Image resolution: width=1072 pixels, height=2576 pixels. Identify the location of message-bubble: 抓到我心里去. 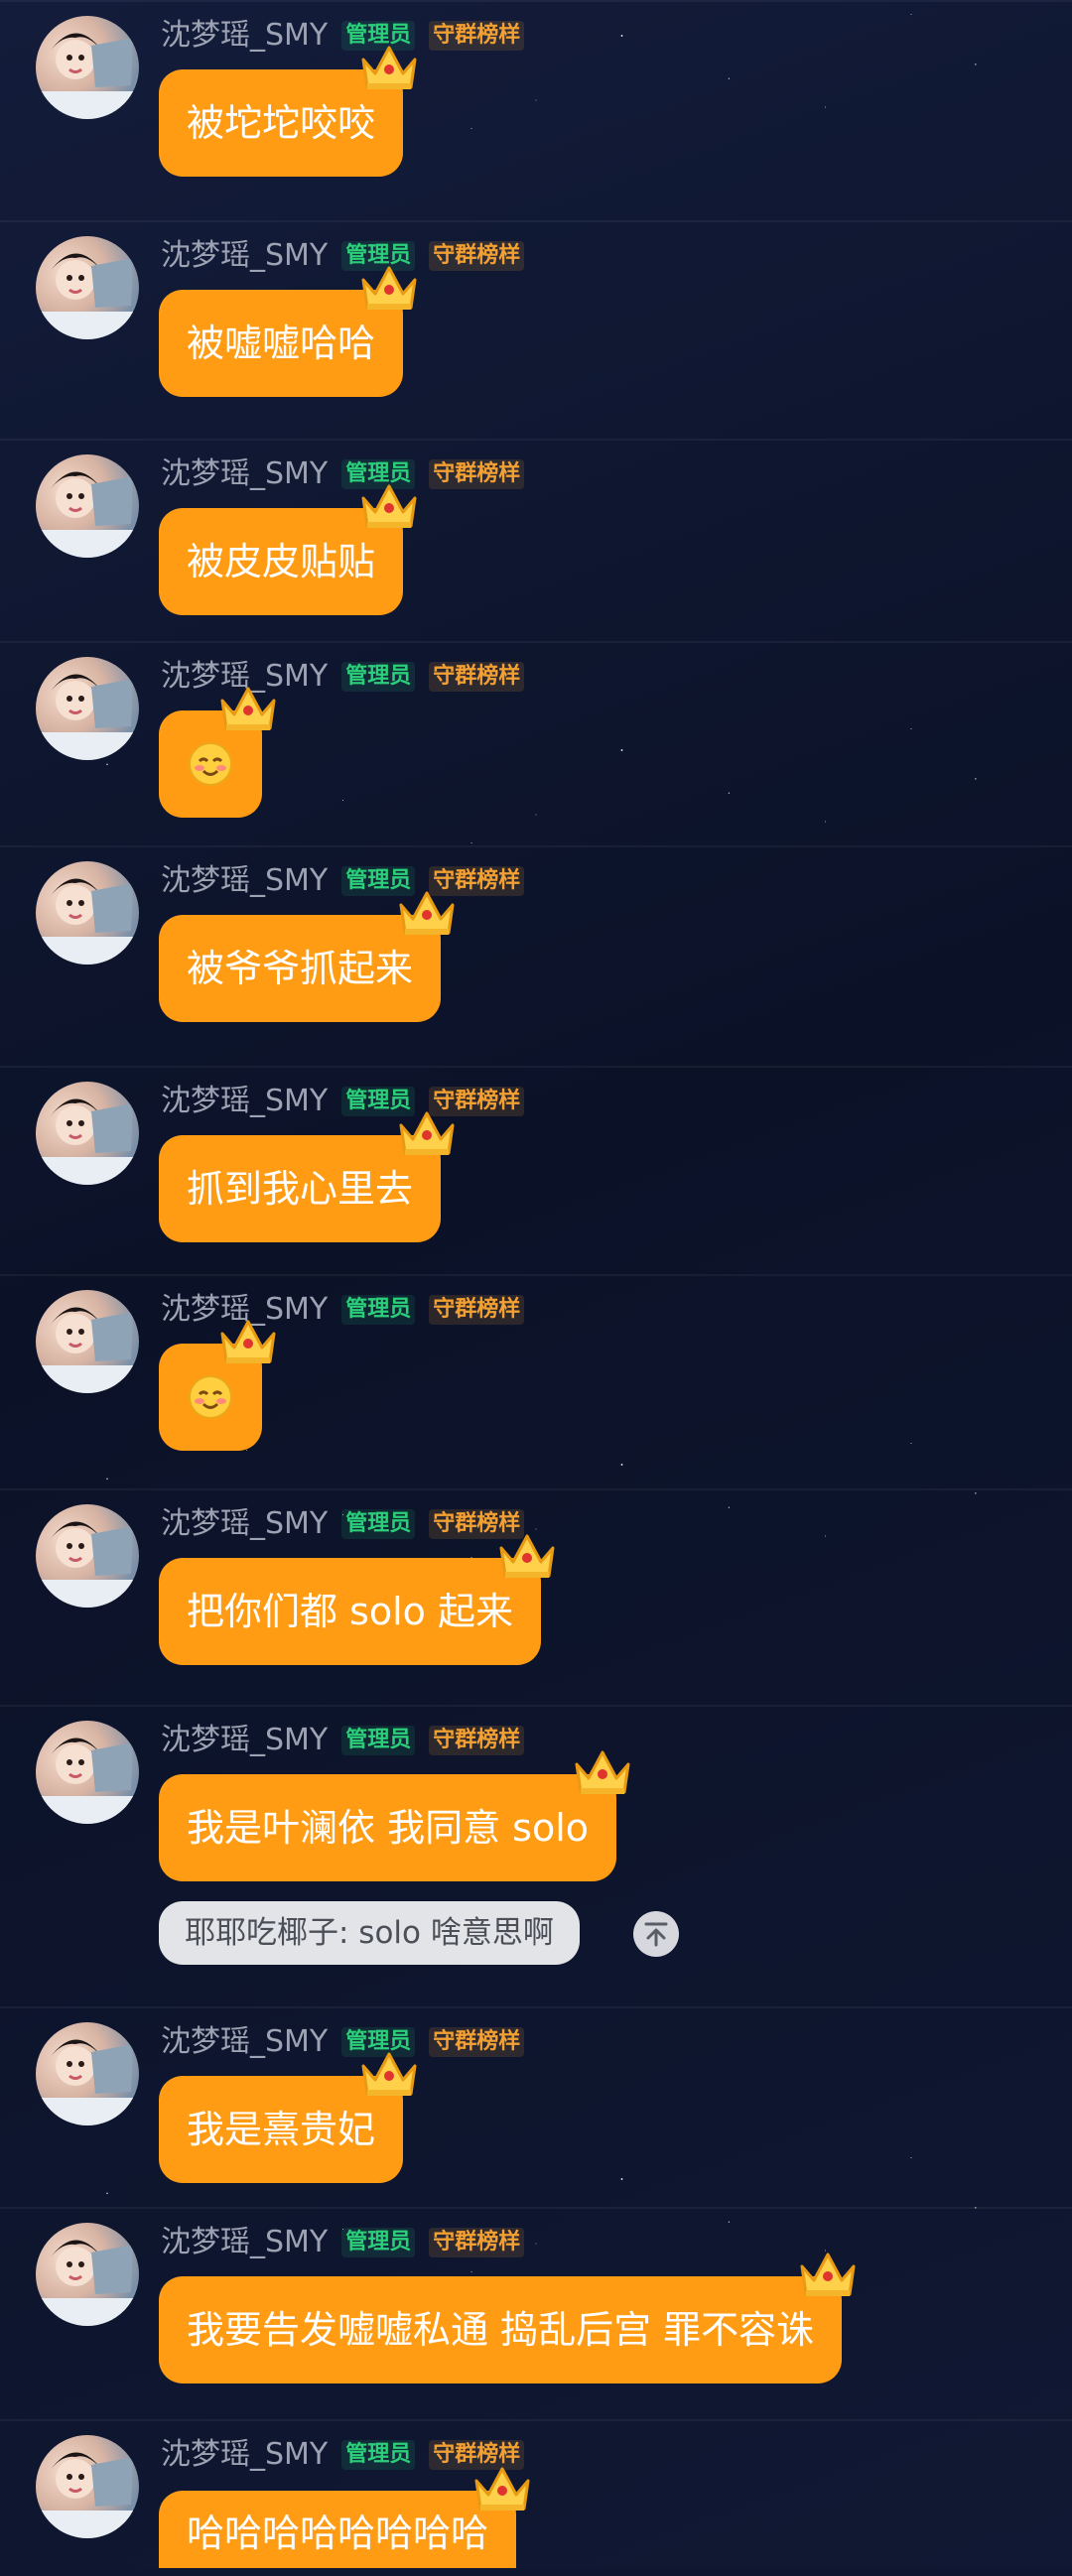
(307, 1176).